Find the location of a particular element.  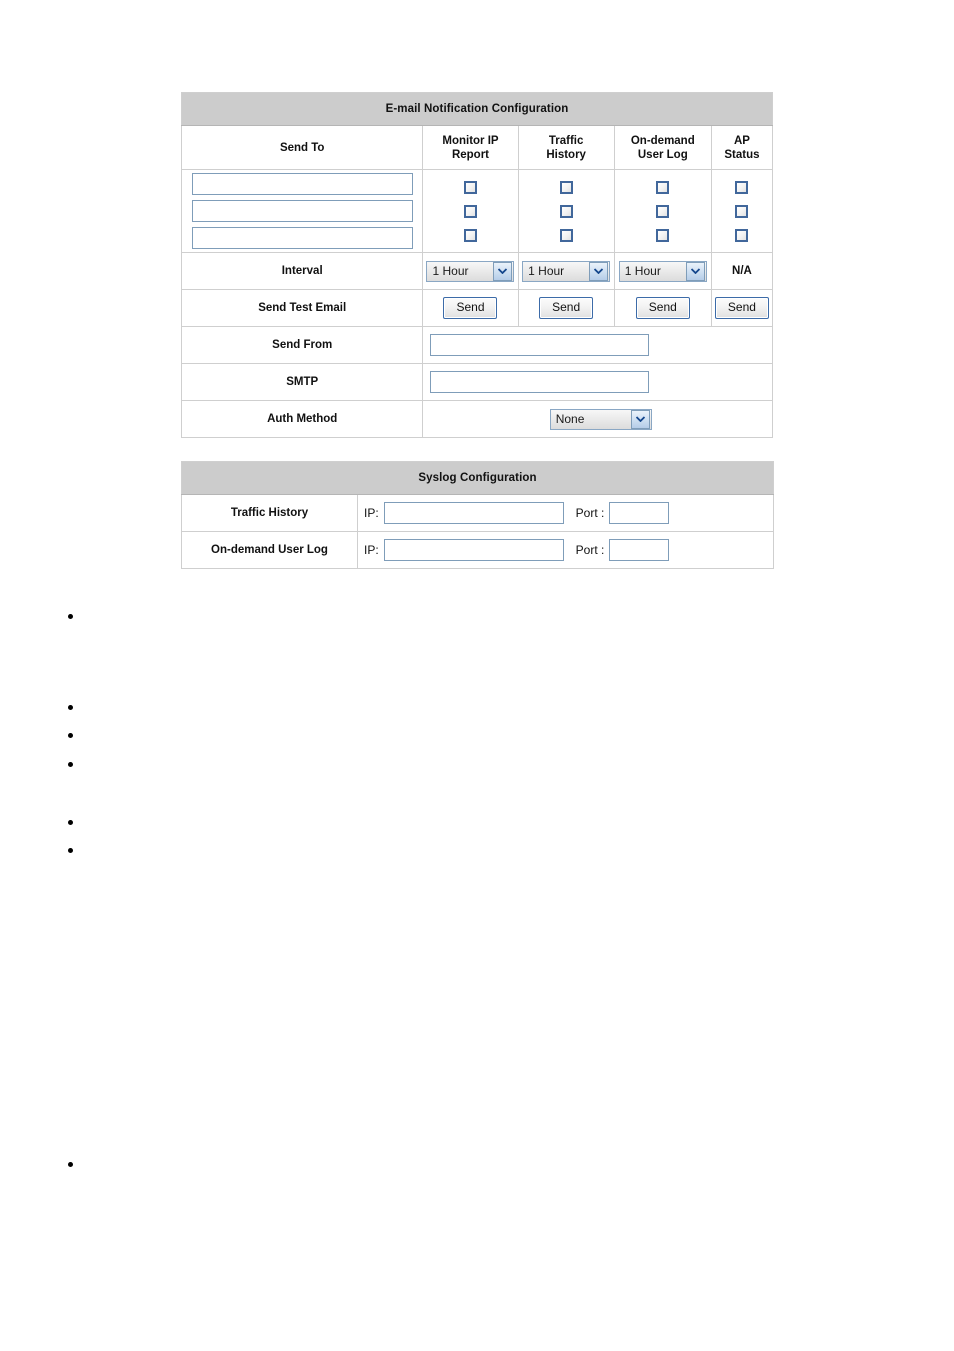

send-test-traffic-history-cell: Send is located at coordinates (566, 308).